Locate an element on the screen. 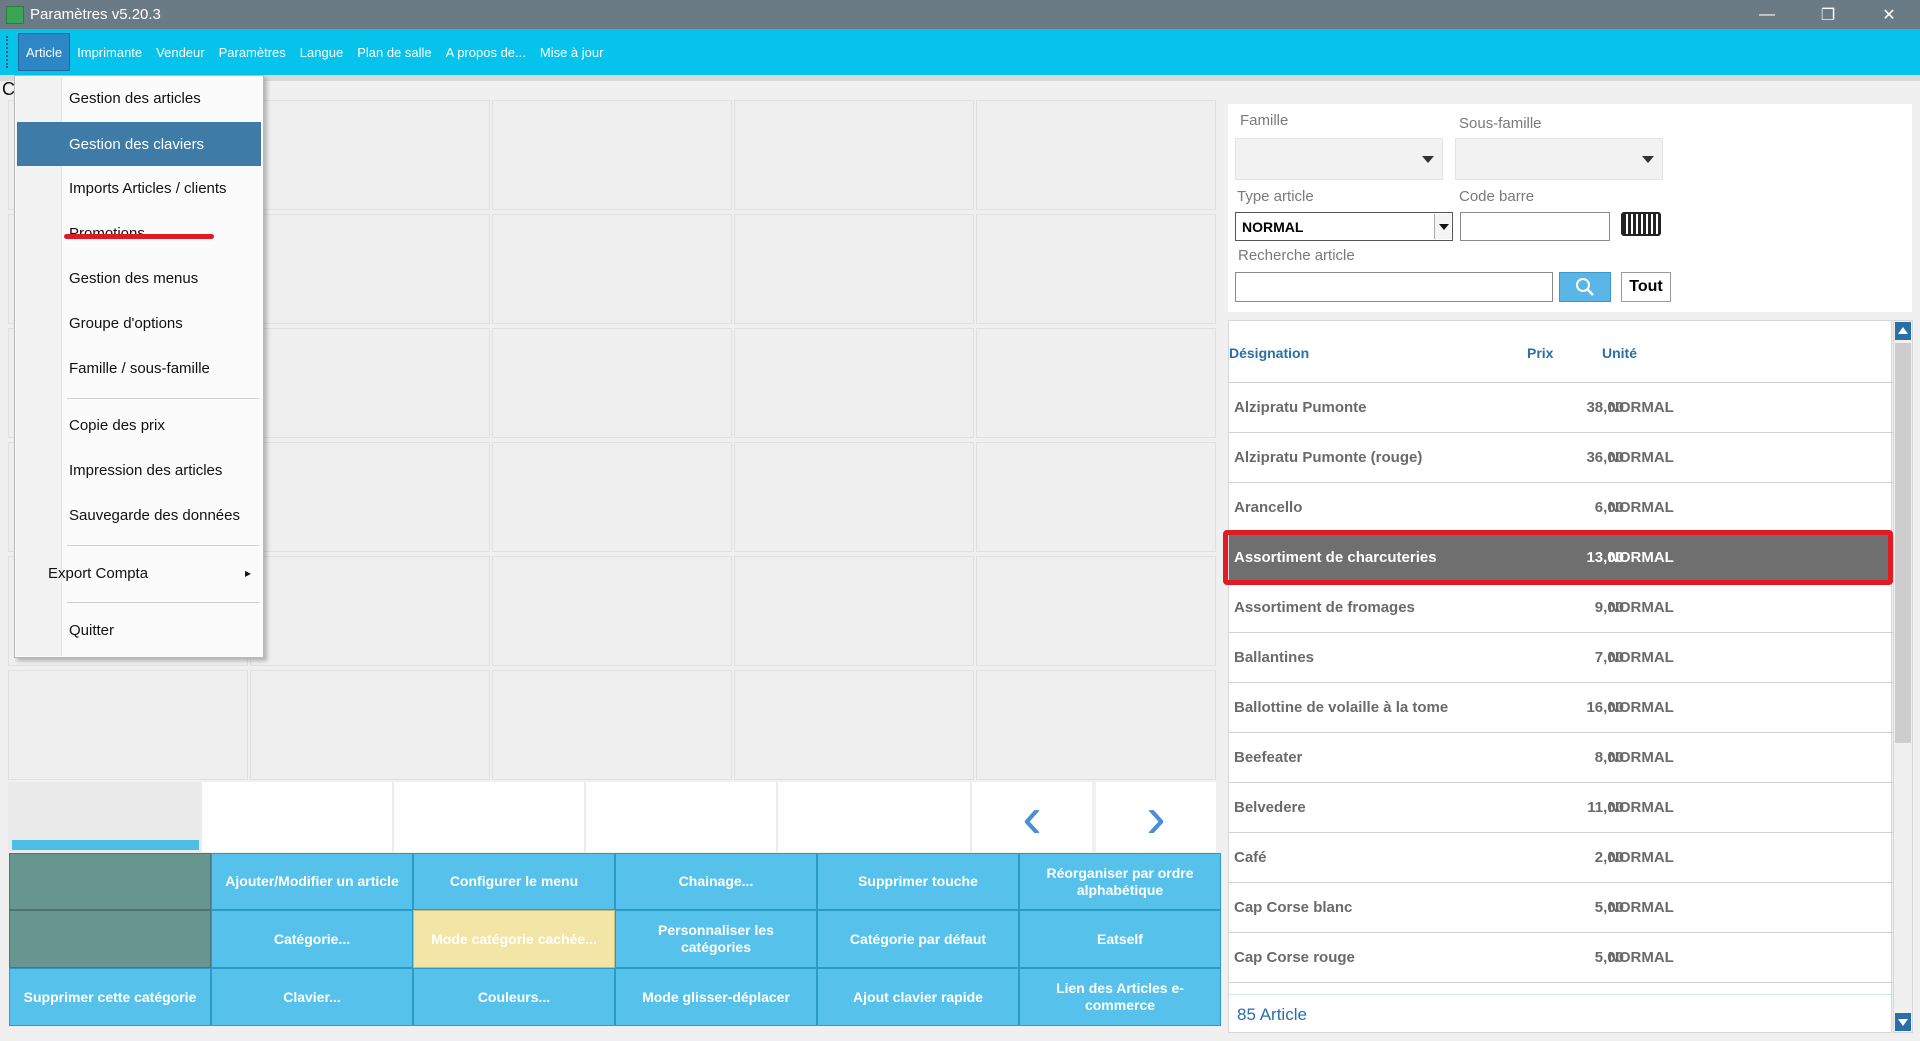  menu-vendeur: Vendeur is located at coordinates (180, 52).